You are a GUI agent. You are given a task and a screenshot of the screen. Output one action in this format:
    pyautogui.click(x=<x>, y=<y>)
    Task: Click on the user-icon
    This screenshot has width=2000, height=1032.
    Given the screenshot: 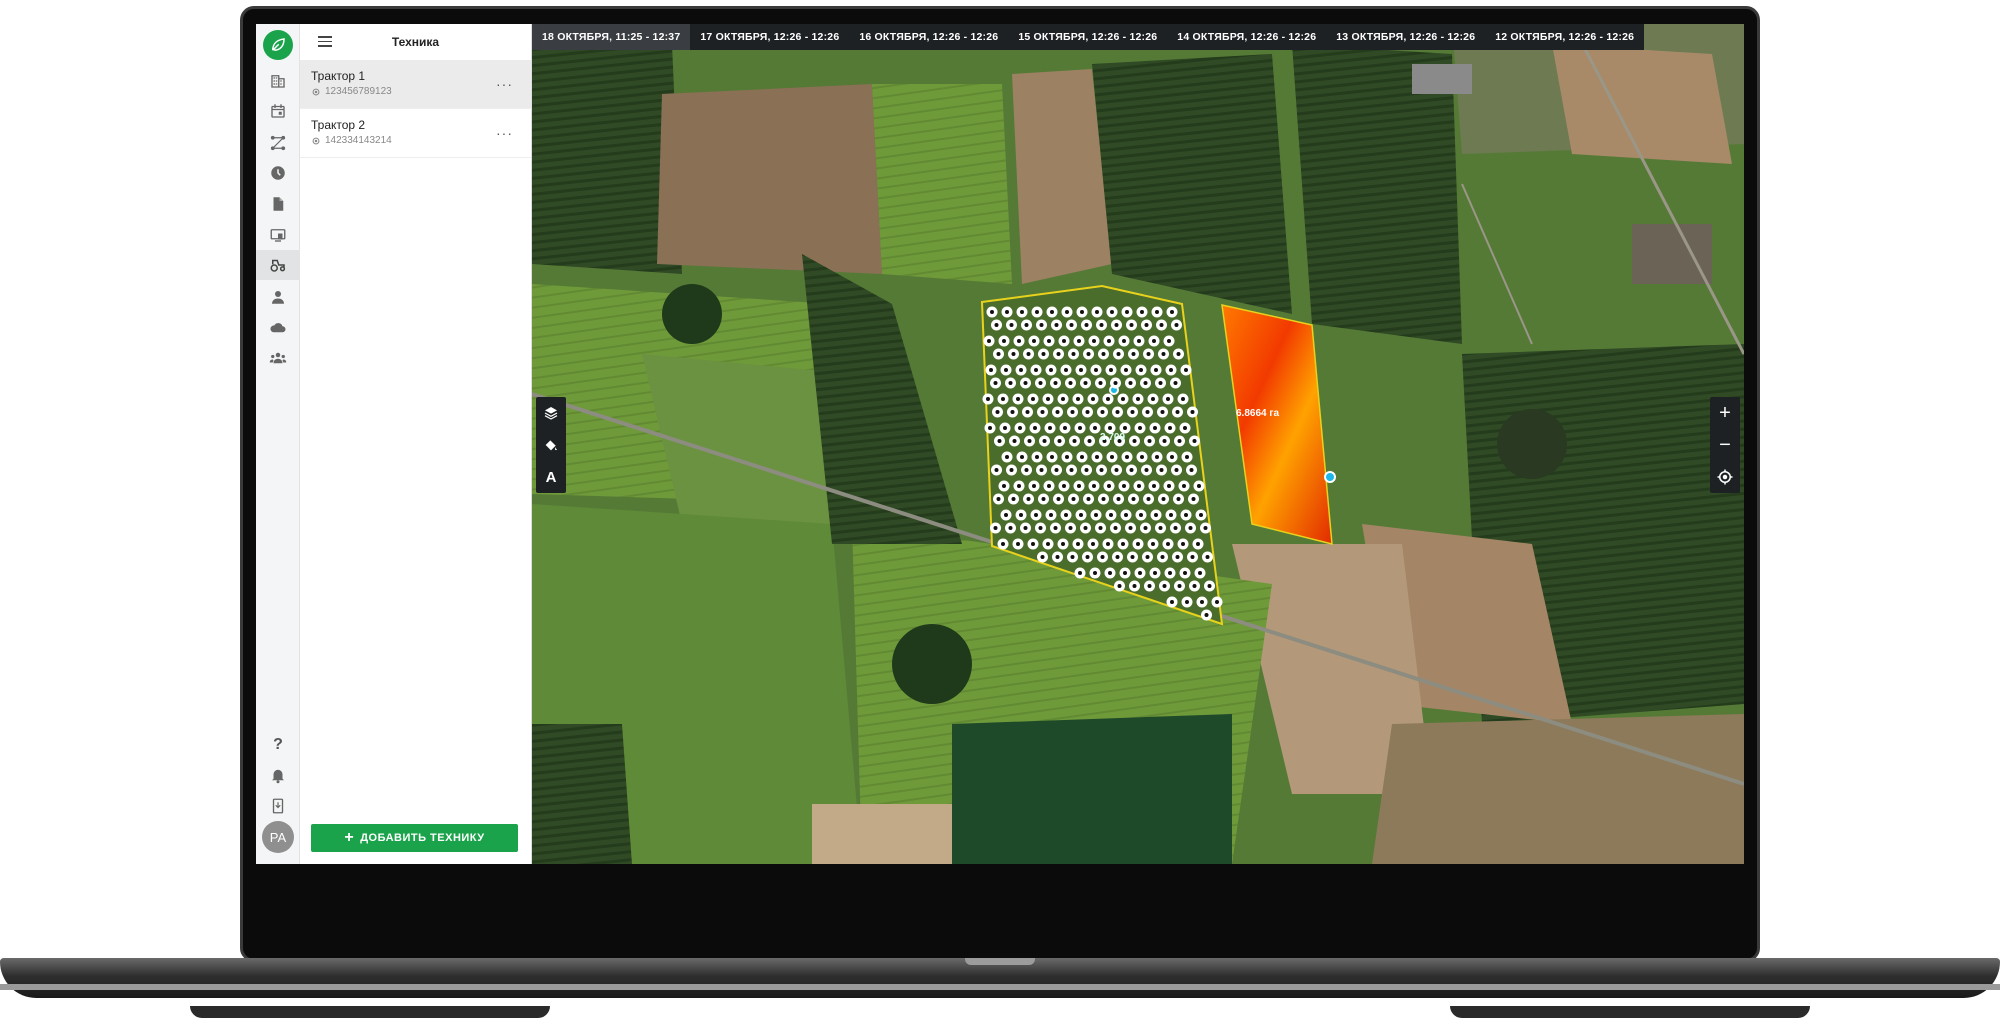 What is the action you would take?
    pyautogui.click(x=278, y=297)
    